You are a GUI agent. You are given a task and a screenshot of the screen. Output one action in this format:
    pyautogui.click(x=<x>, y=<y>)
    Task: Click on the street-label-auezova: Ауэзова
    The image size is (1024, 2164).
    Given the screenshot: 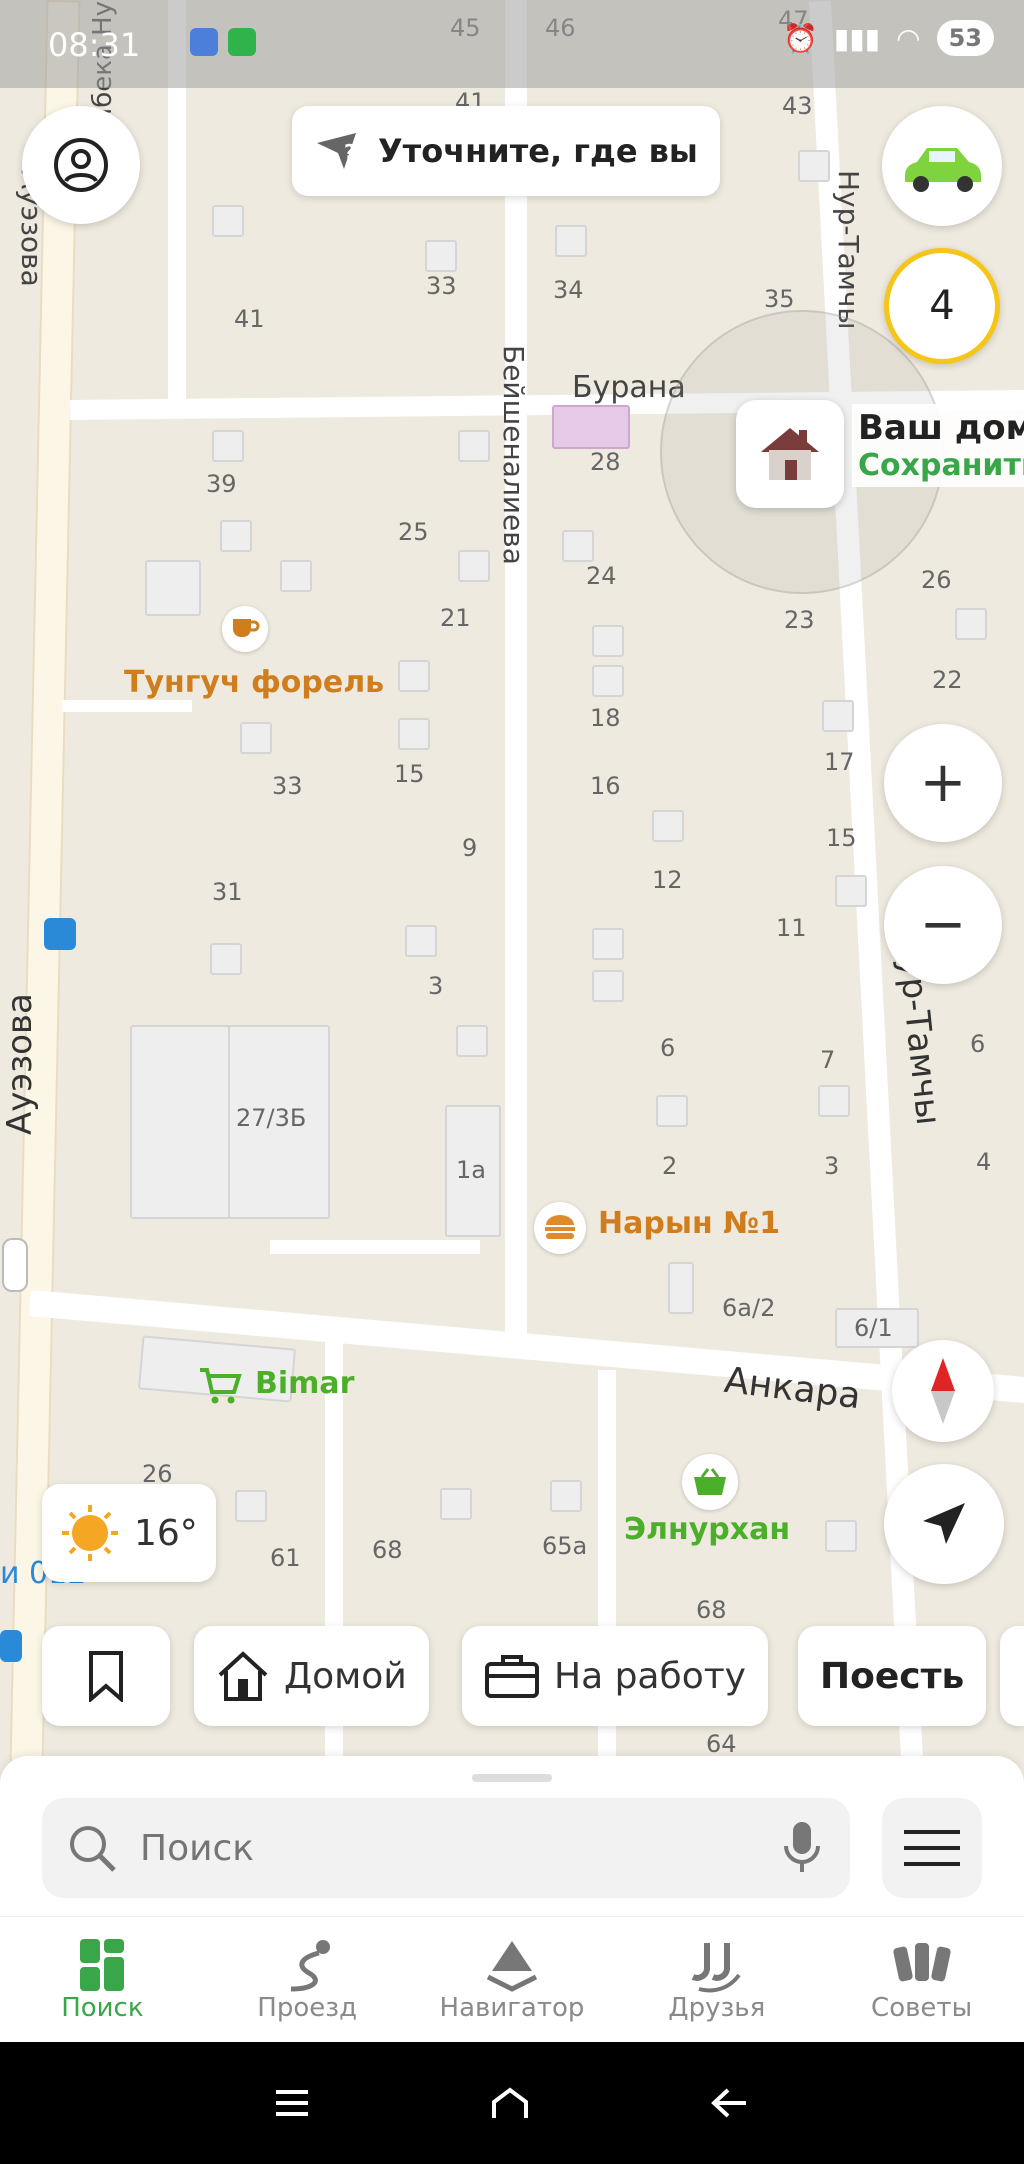 What is the action you would take?
    pyautogui.click(x=20, y=1064)
    